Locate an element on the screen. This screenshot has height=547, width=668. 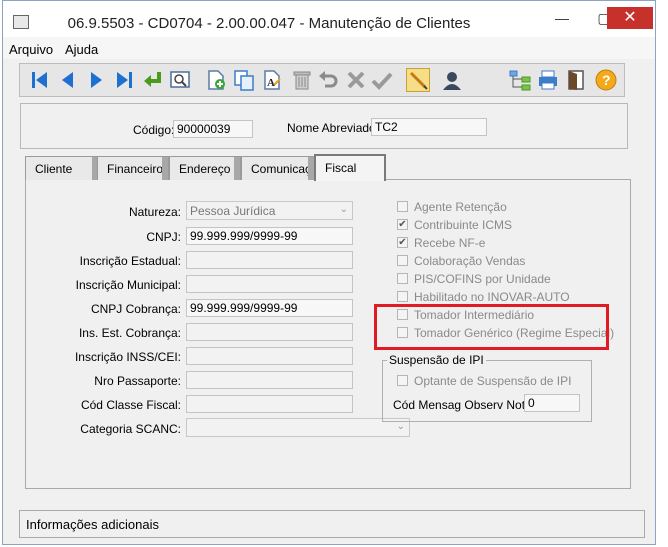
cancel-icon is located at coordinates (356, 80).